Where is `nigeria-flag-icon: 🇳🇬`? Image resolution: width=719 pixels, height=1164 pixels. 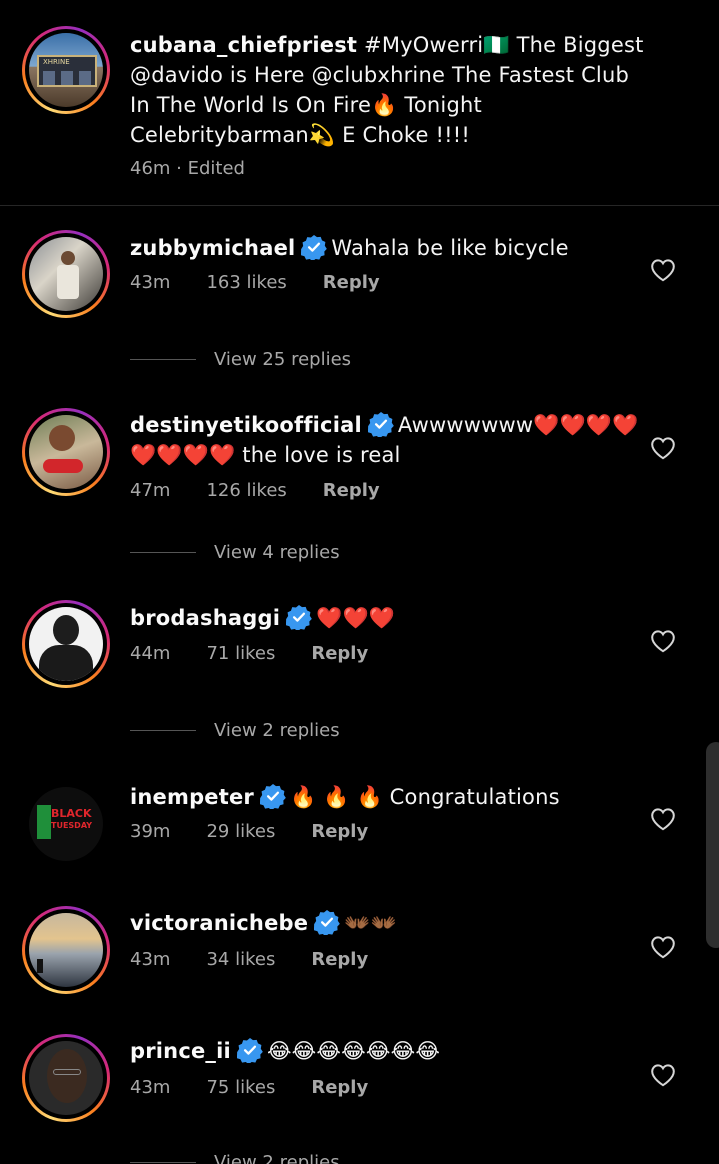
nigeria-flag-icon: 🇳🇬 is located at coordinates (496, 45).